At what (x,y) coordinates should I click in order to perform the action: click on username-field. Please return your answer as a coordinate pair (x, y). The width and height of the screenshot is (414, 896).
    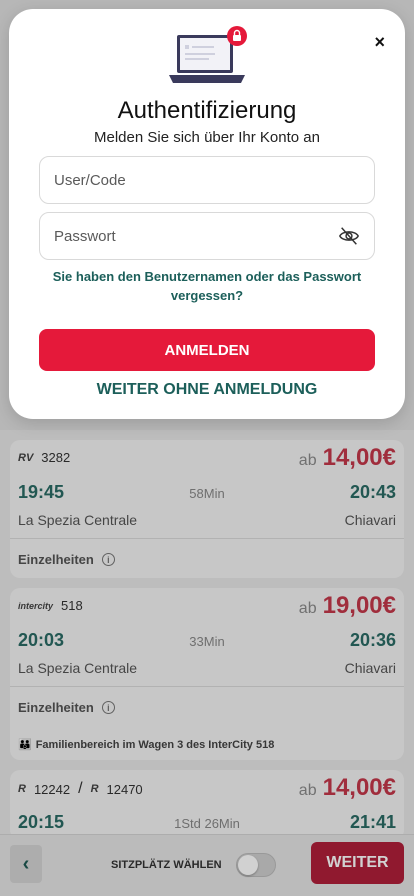
    Looking at the image, I should click on (207, 180).